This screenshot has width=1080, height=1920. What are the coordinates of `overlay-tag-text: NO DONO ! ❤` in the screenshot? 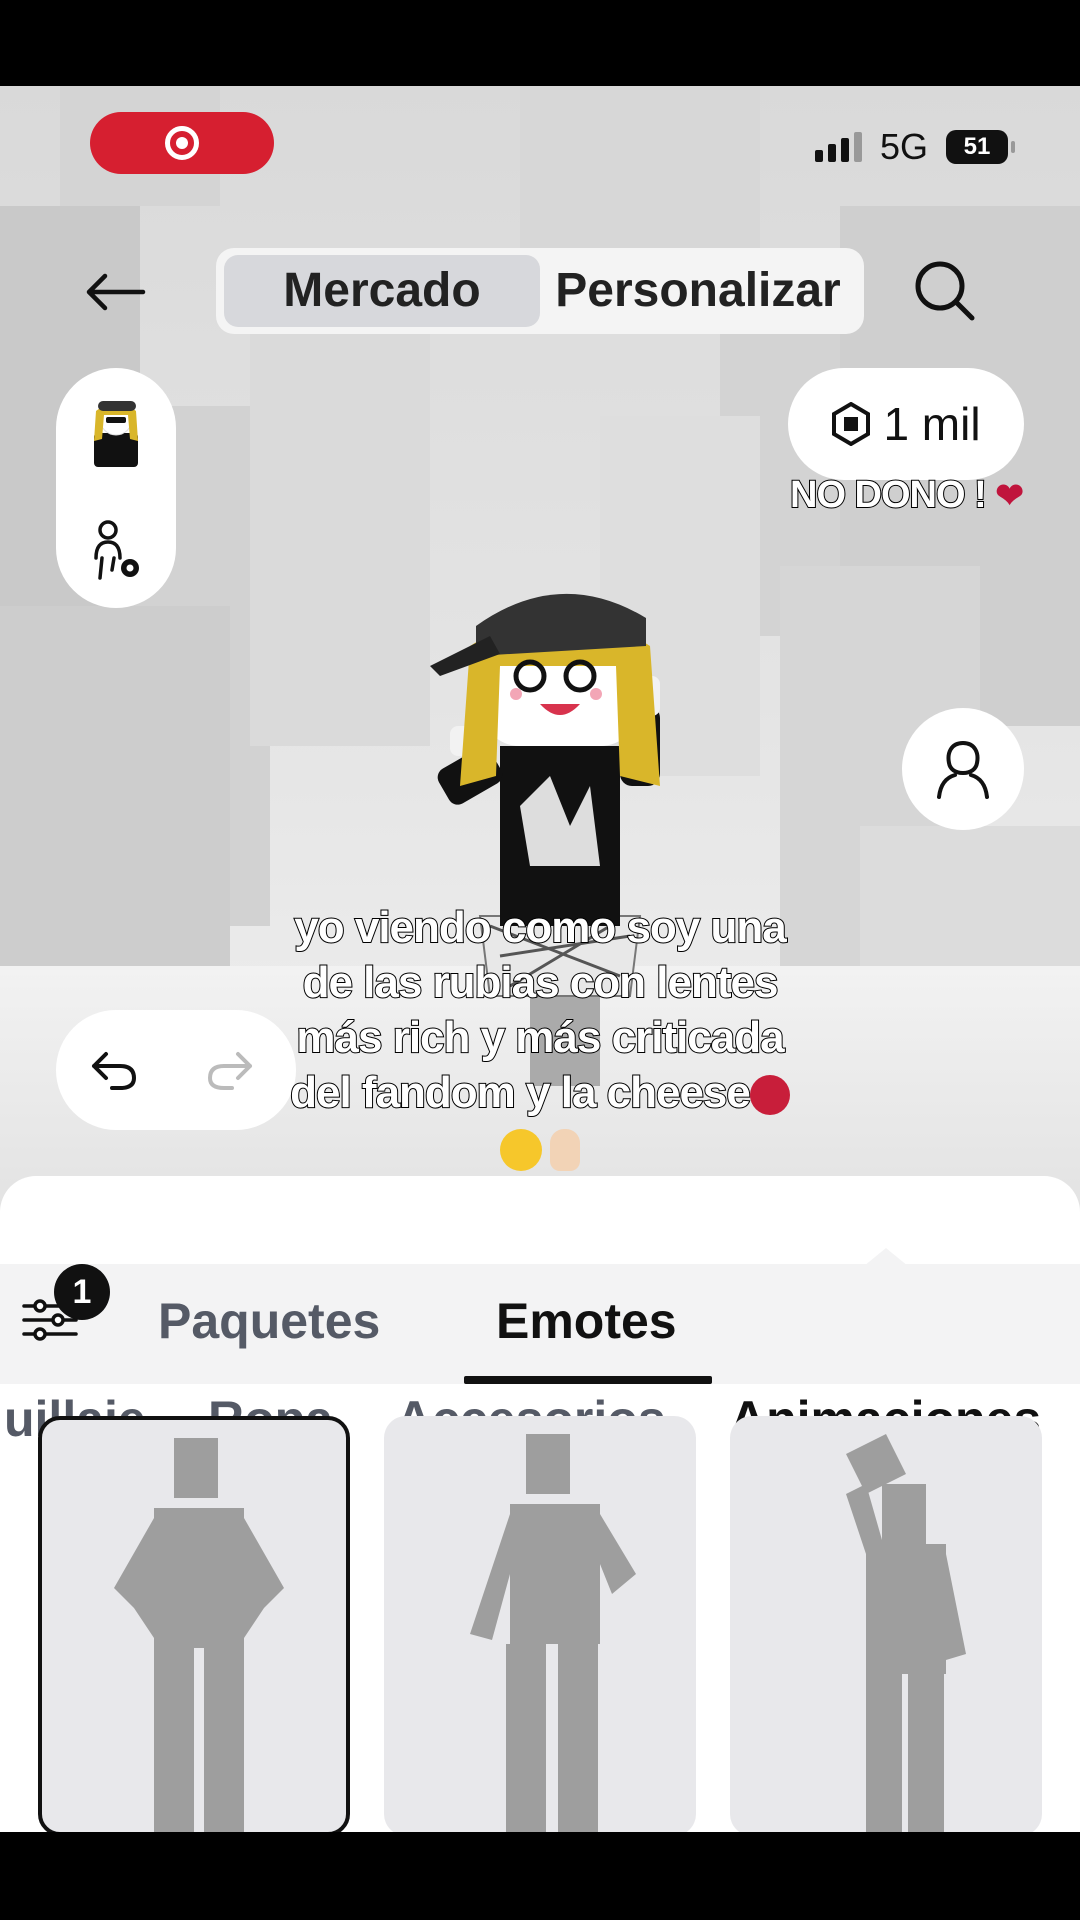 It's located at (906, 495).